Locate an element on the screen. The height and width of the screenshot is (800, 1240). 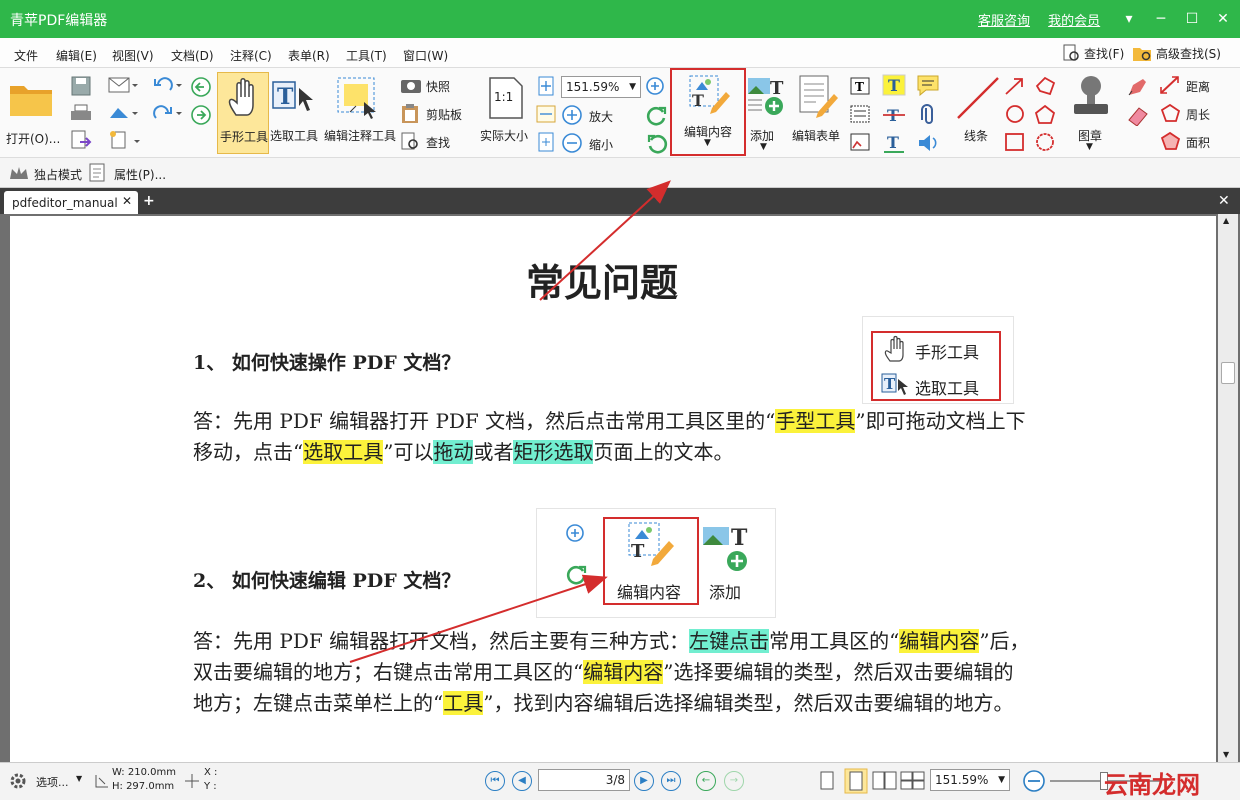
watermark-text: 云南龙网 is located at coordinates (1152, 785).